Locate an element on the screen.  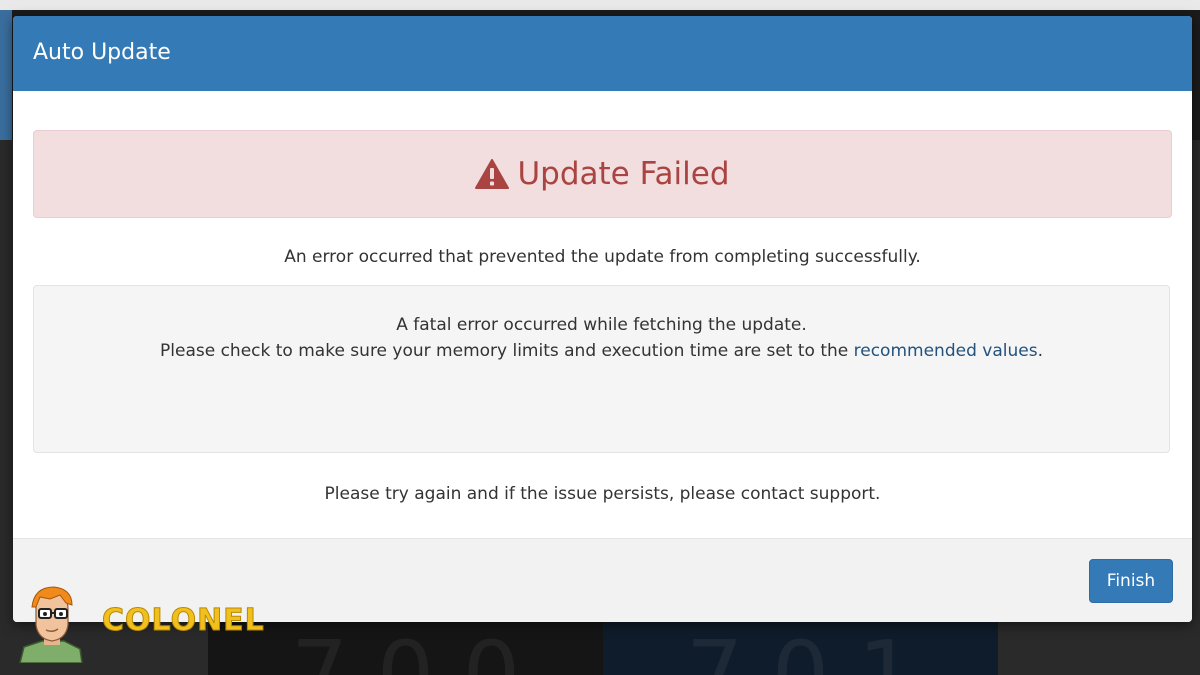
background-panel is located at coordinates (6, 75).